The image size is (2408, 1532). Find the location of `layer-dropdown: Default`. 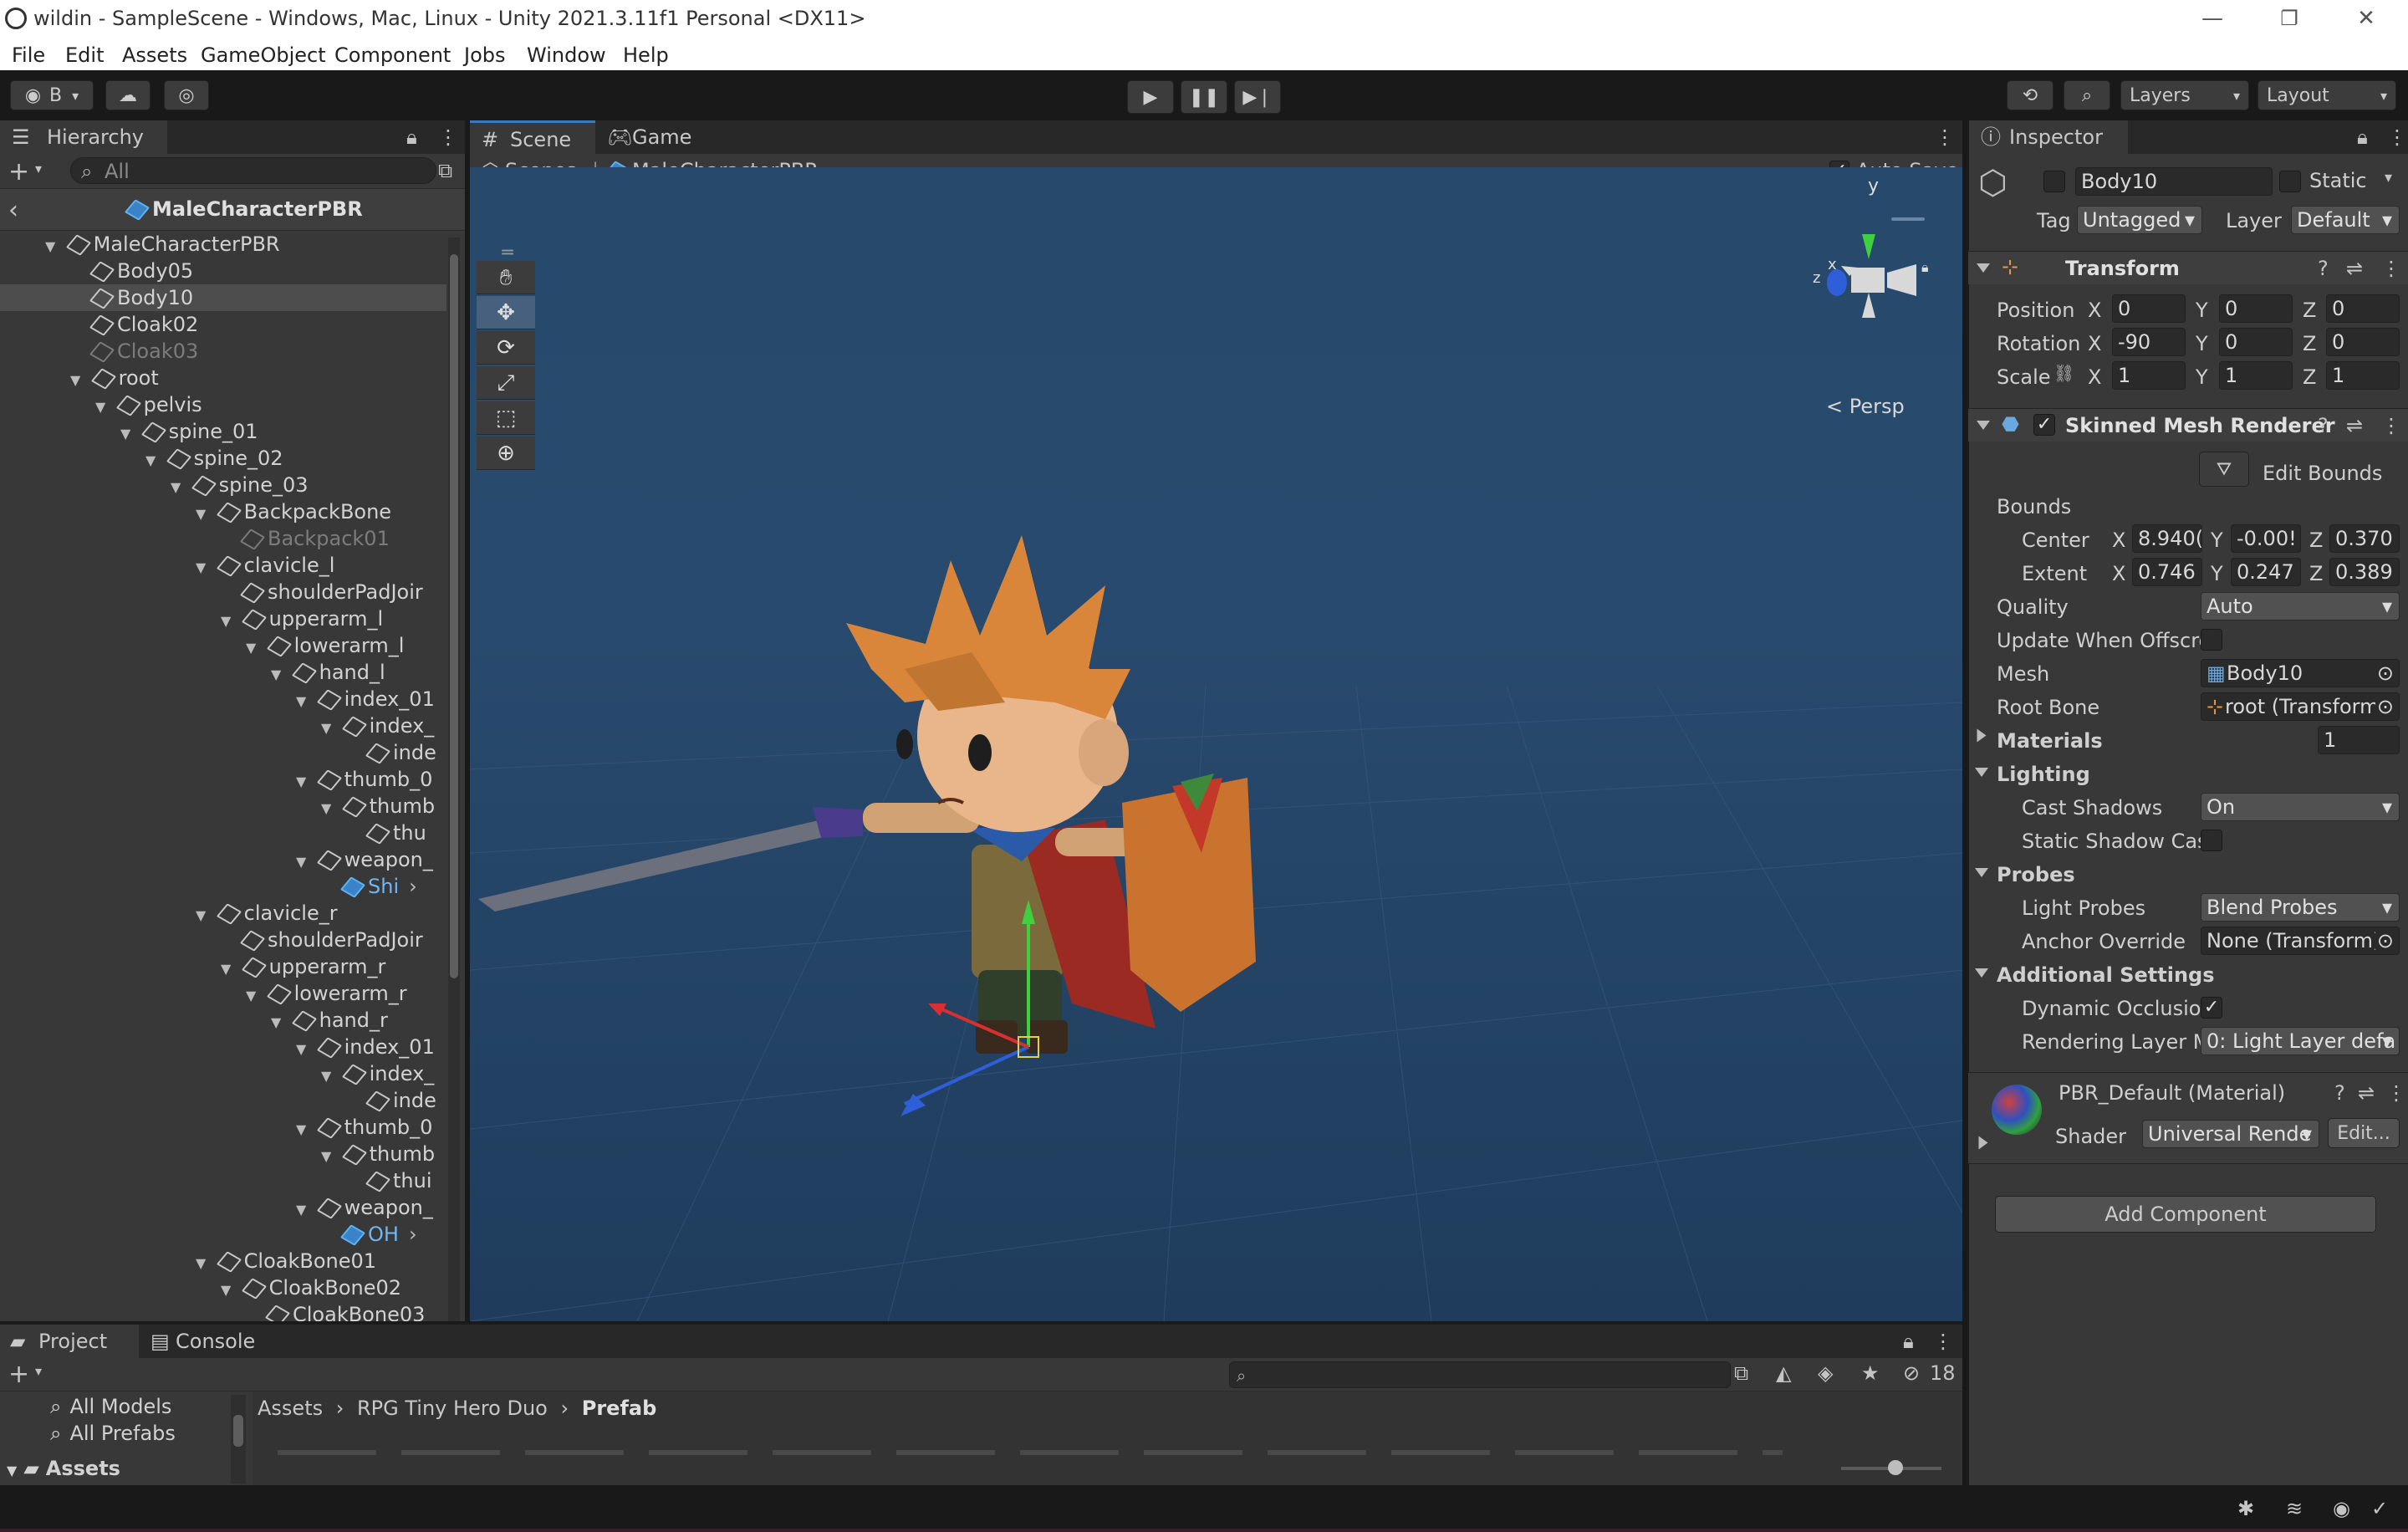

layer-dropdown: Default is located at coordinates (2345, 220).